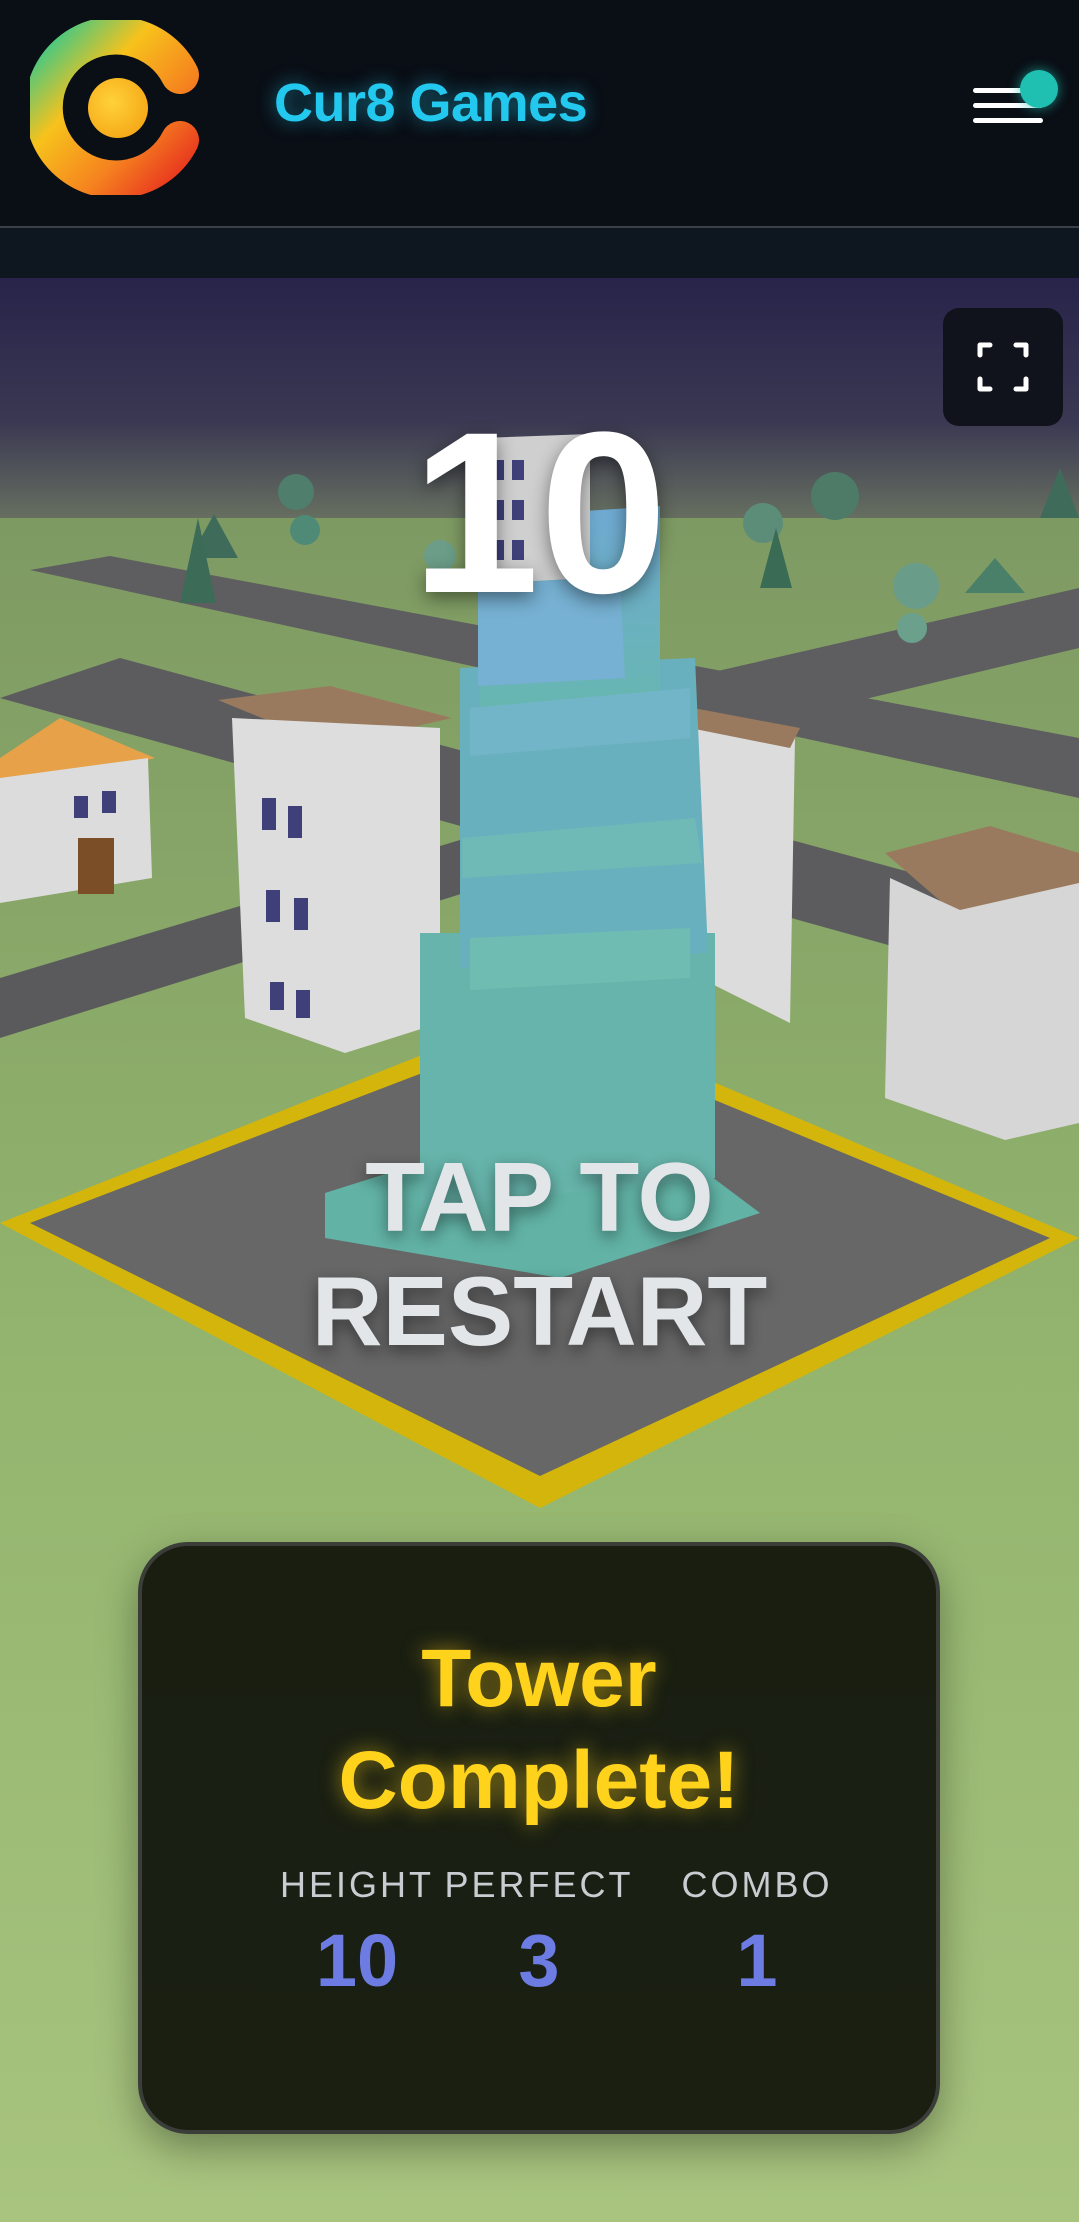 The width and height of the screenshot is (1079, 2222). I want to click on header-subbar, so click(539, 253).